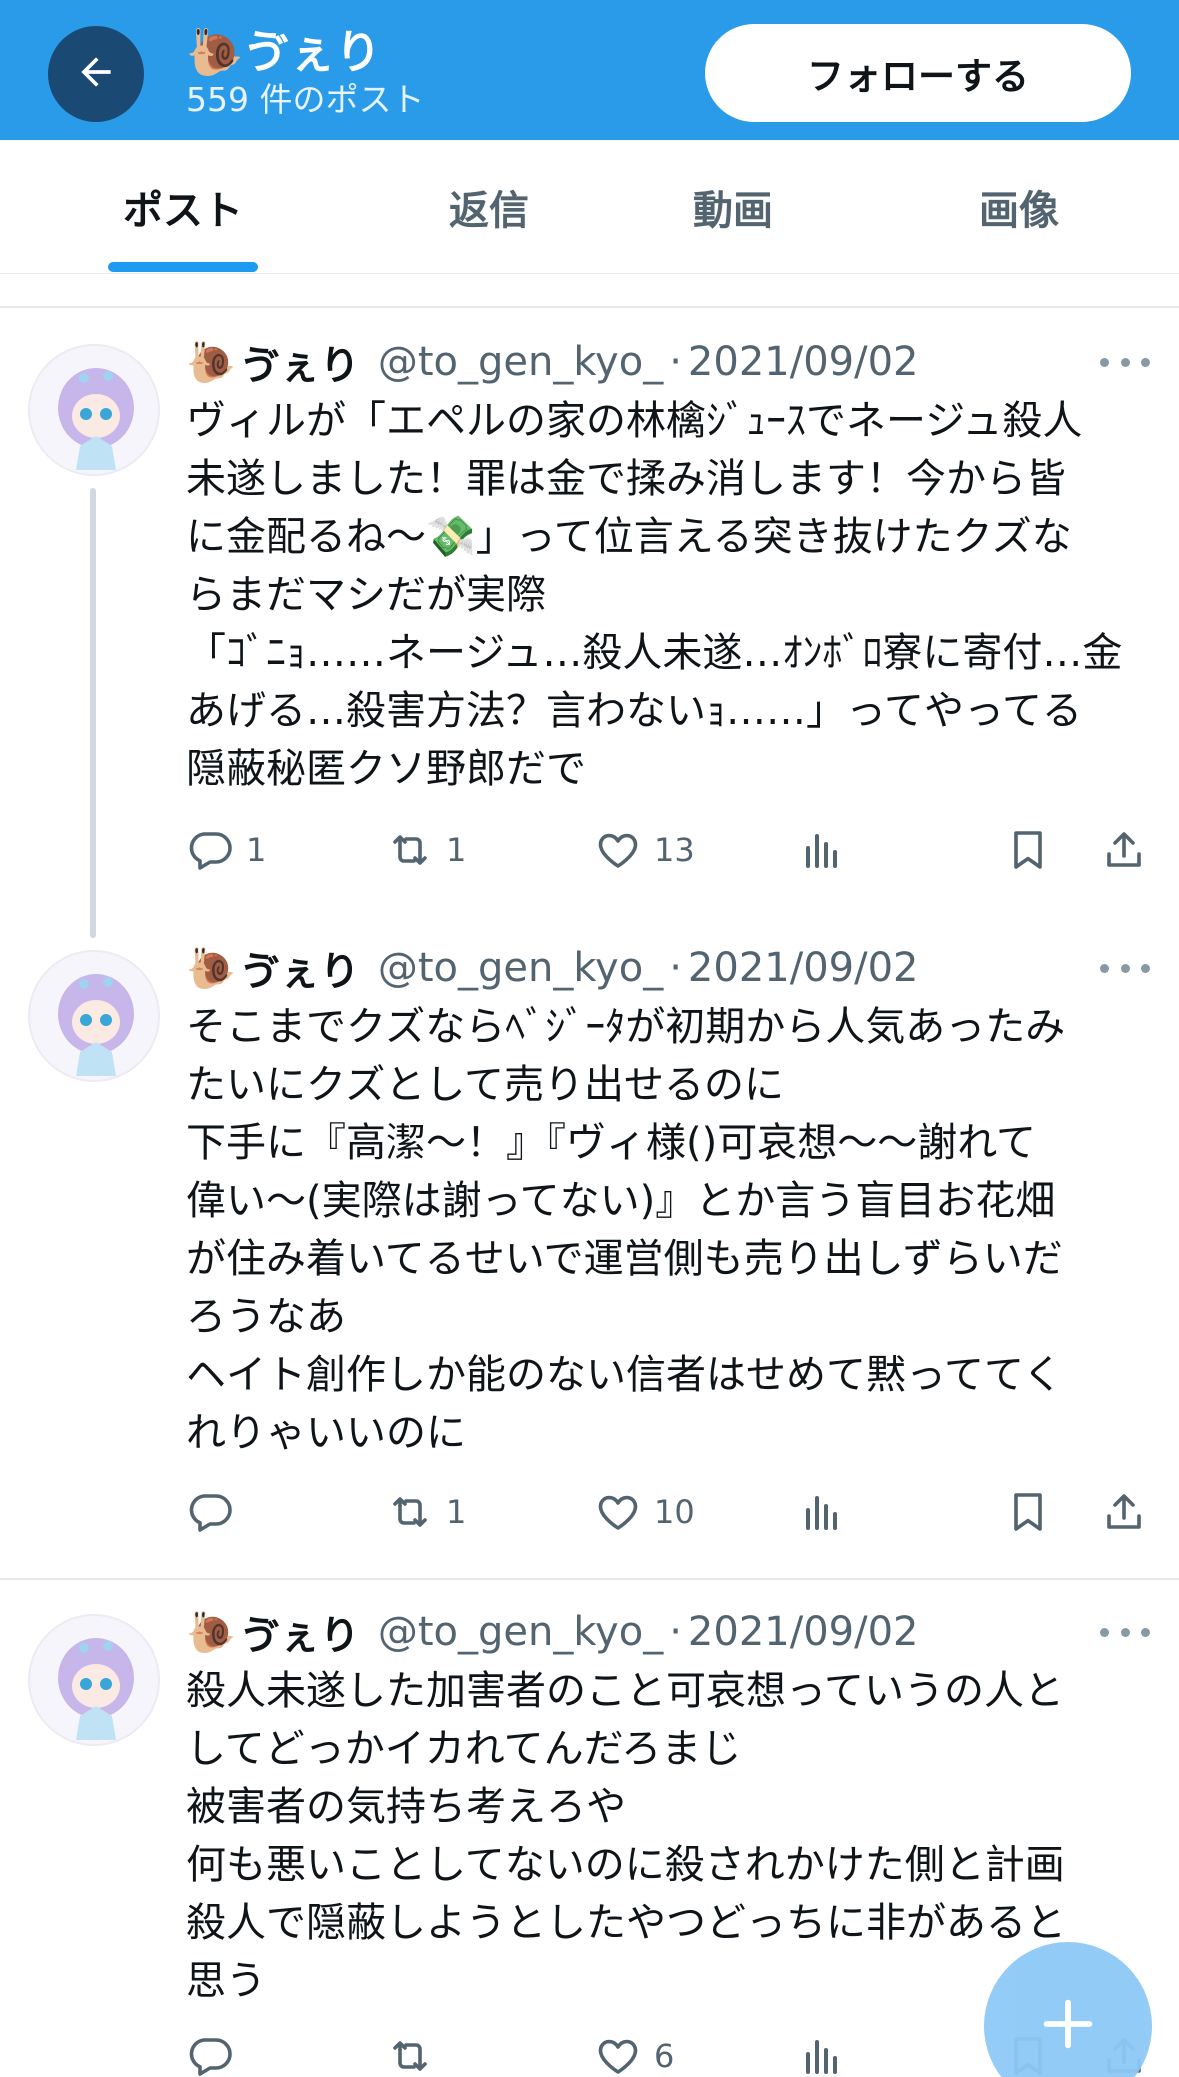 The image size is (1179, 2077). Describe the element at coordinates (1019, 207) in the screenshot. I see `tab-images: 画像` at that location.